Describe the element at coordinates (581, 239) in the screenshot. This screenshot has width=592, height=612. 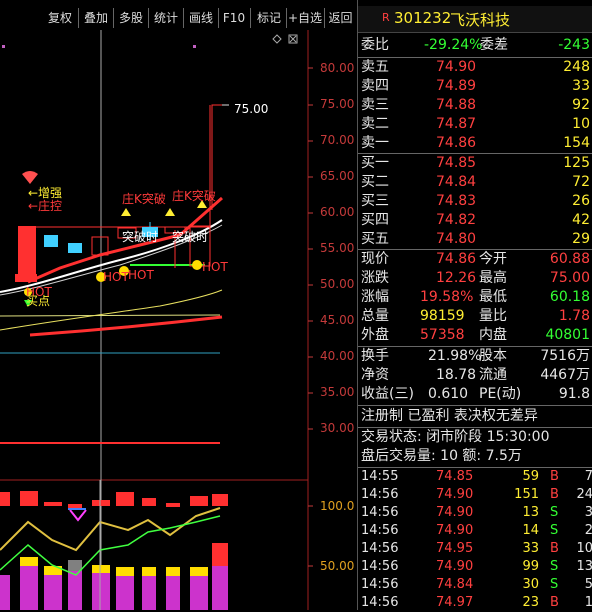
I see `bid-volume: 29` at that location.